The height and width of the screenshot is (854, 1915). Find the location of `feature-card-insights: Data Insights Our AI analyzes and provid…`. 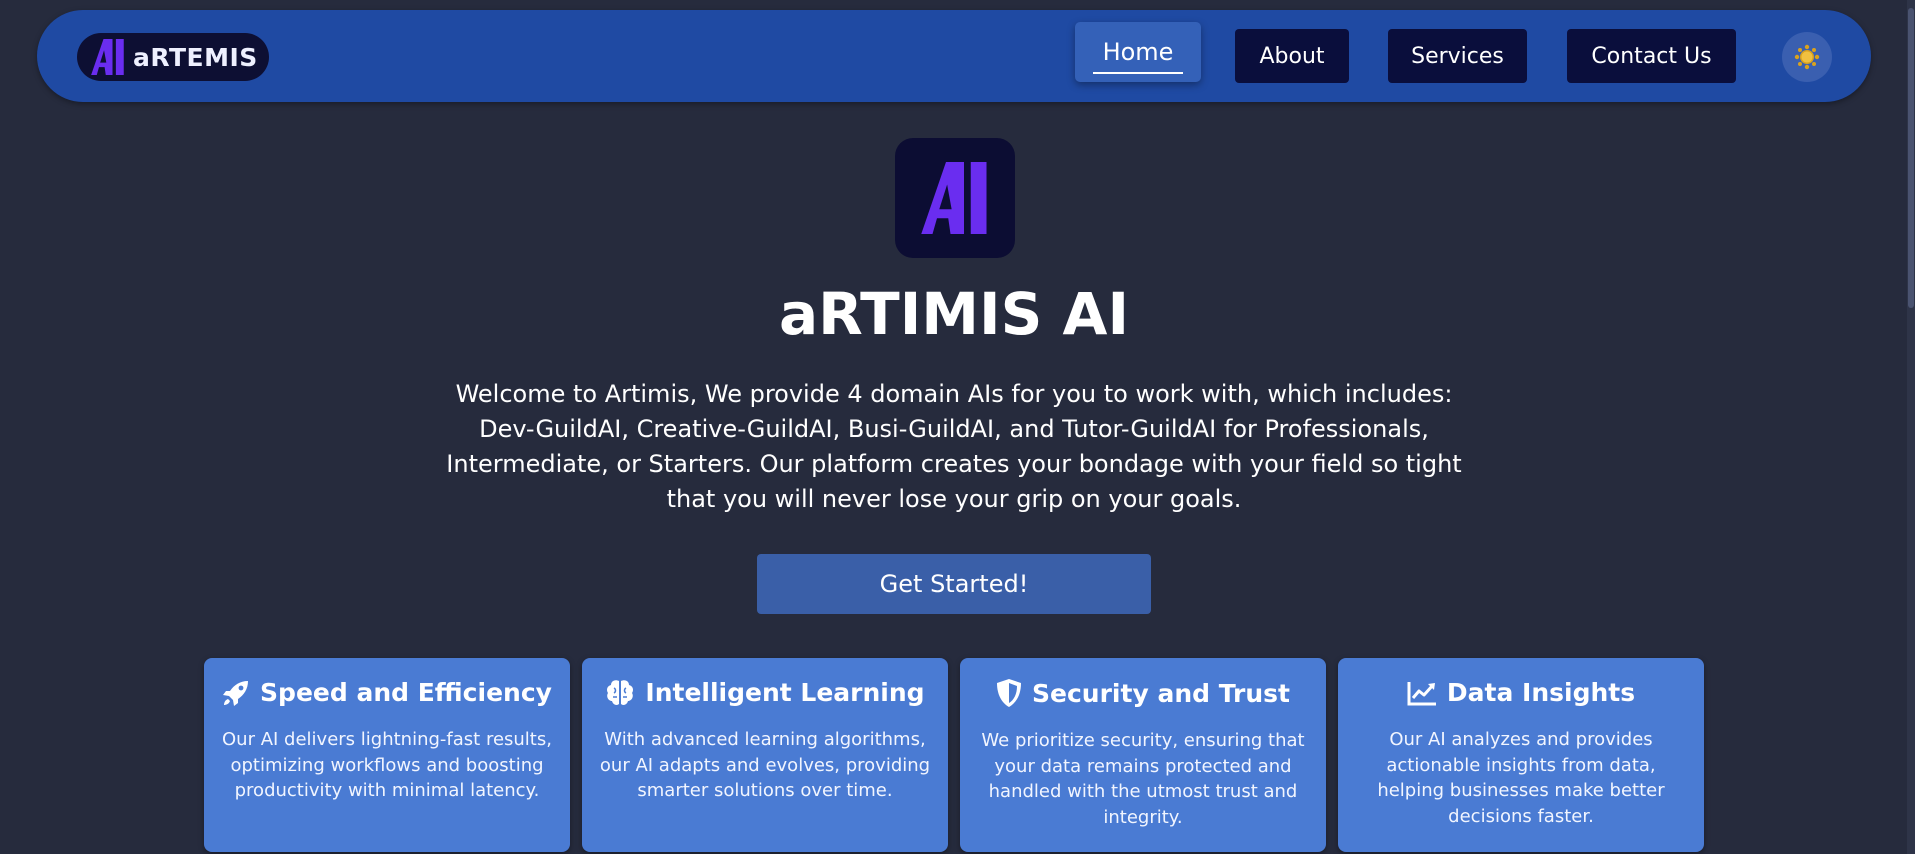

feature-card-insights: Data Insights Our AI analyzes and provid… is located at coordinates (1521, 755).